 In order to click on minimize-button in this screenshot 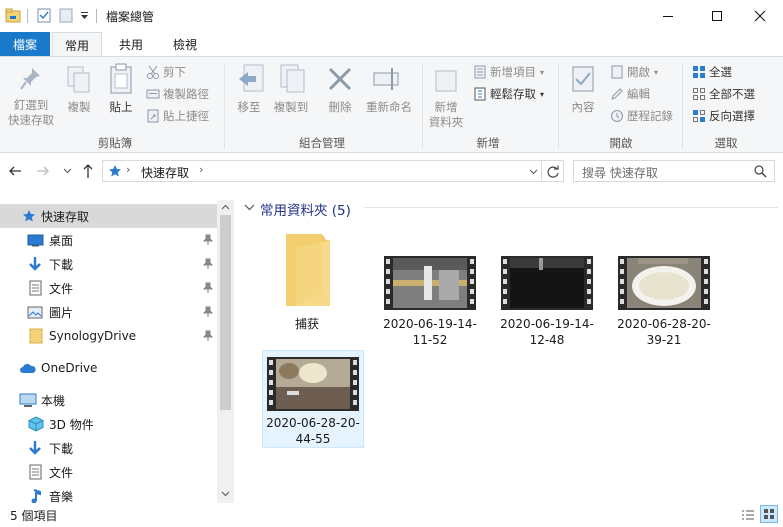, I will do `click(668, 16)`.